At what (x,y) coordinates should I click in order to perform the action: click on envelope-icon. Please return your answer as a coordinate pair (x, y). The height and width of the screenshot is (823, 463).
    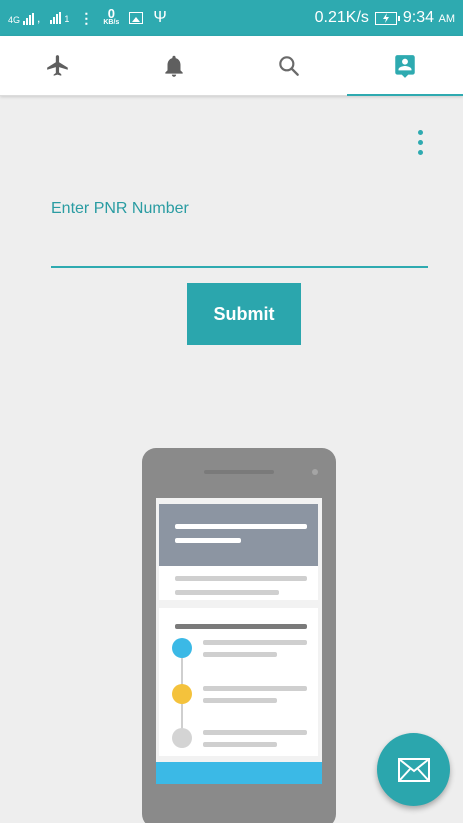
    Looking at the image, I should click on (413, 769).